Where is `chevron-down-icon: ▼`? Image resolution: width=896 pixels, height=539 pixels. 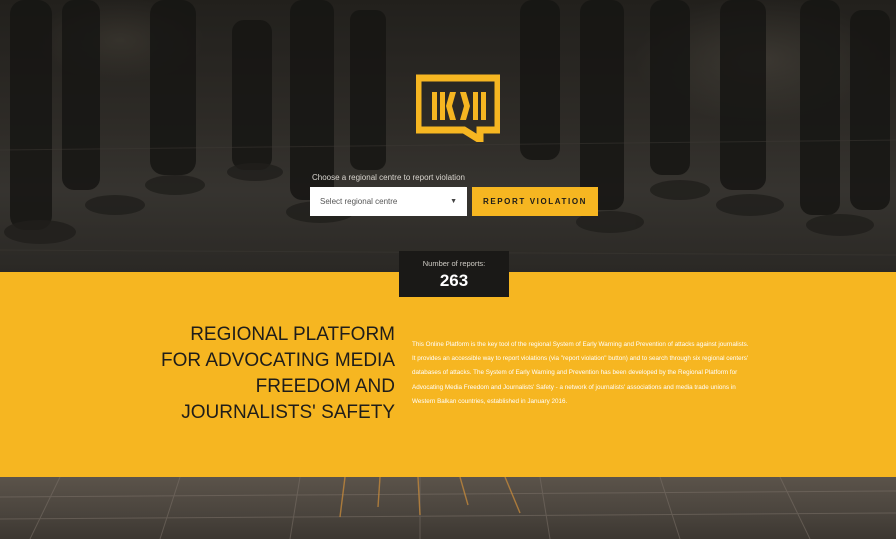
chevron-down-icon: ▼ is located at coordinates (453, 201).